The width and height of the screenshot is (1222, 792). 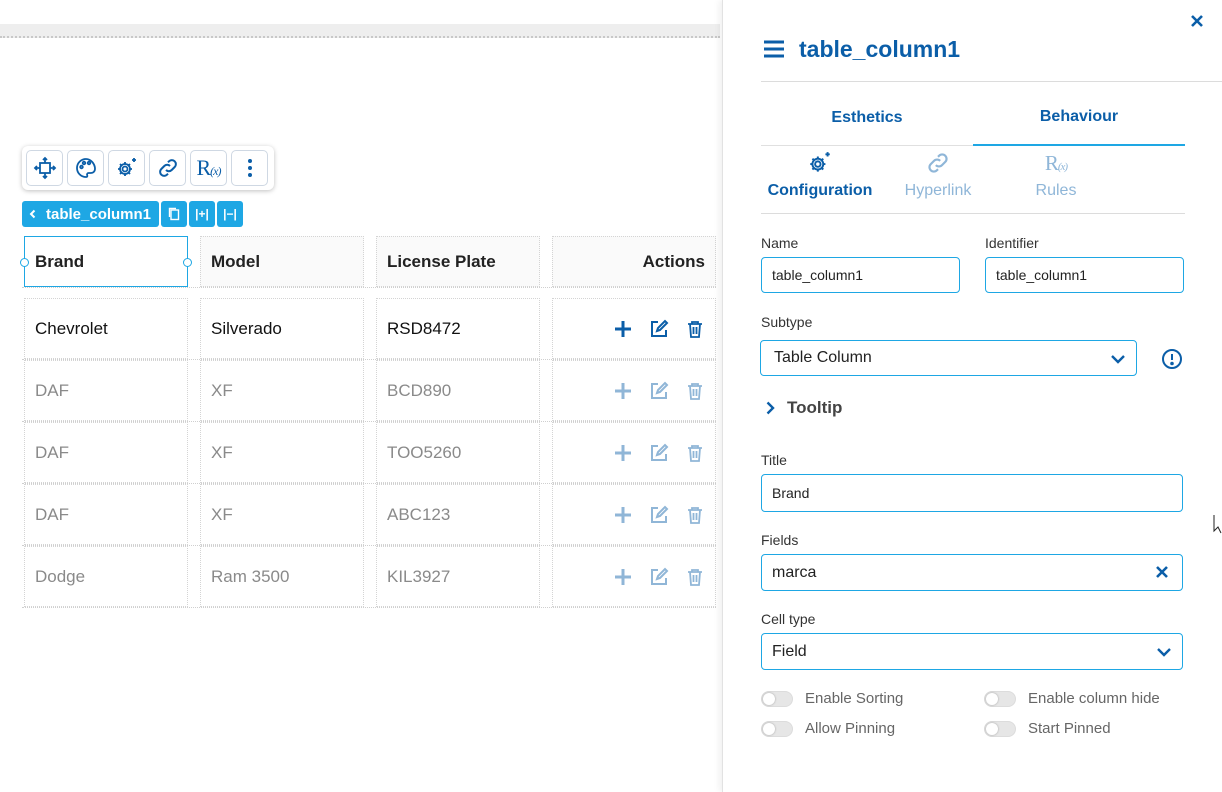 I want to click on hamburger-menu-icon, so click(x=774, y=49).